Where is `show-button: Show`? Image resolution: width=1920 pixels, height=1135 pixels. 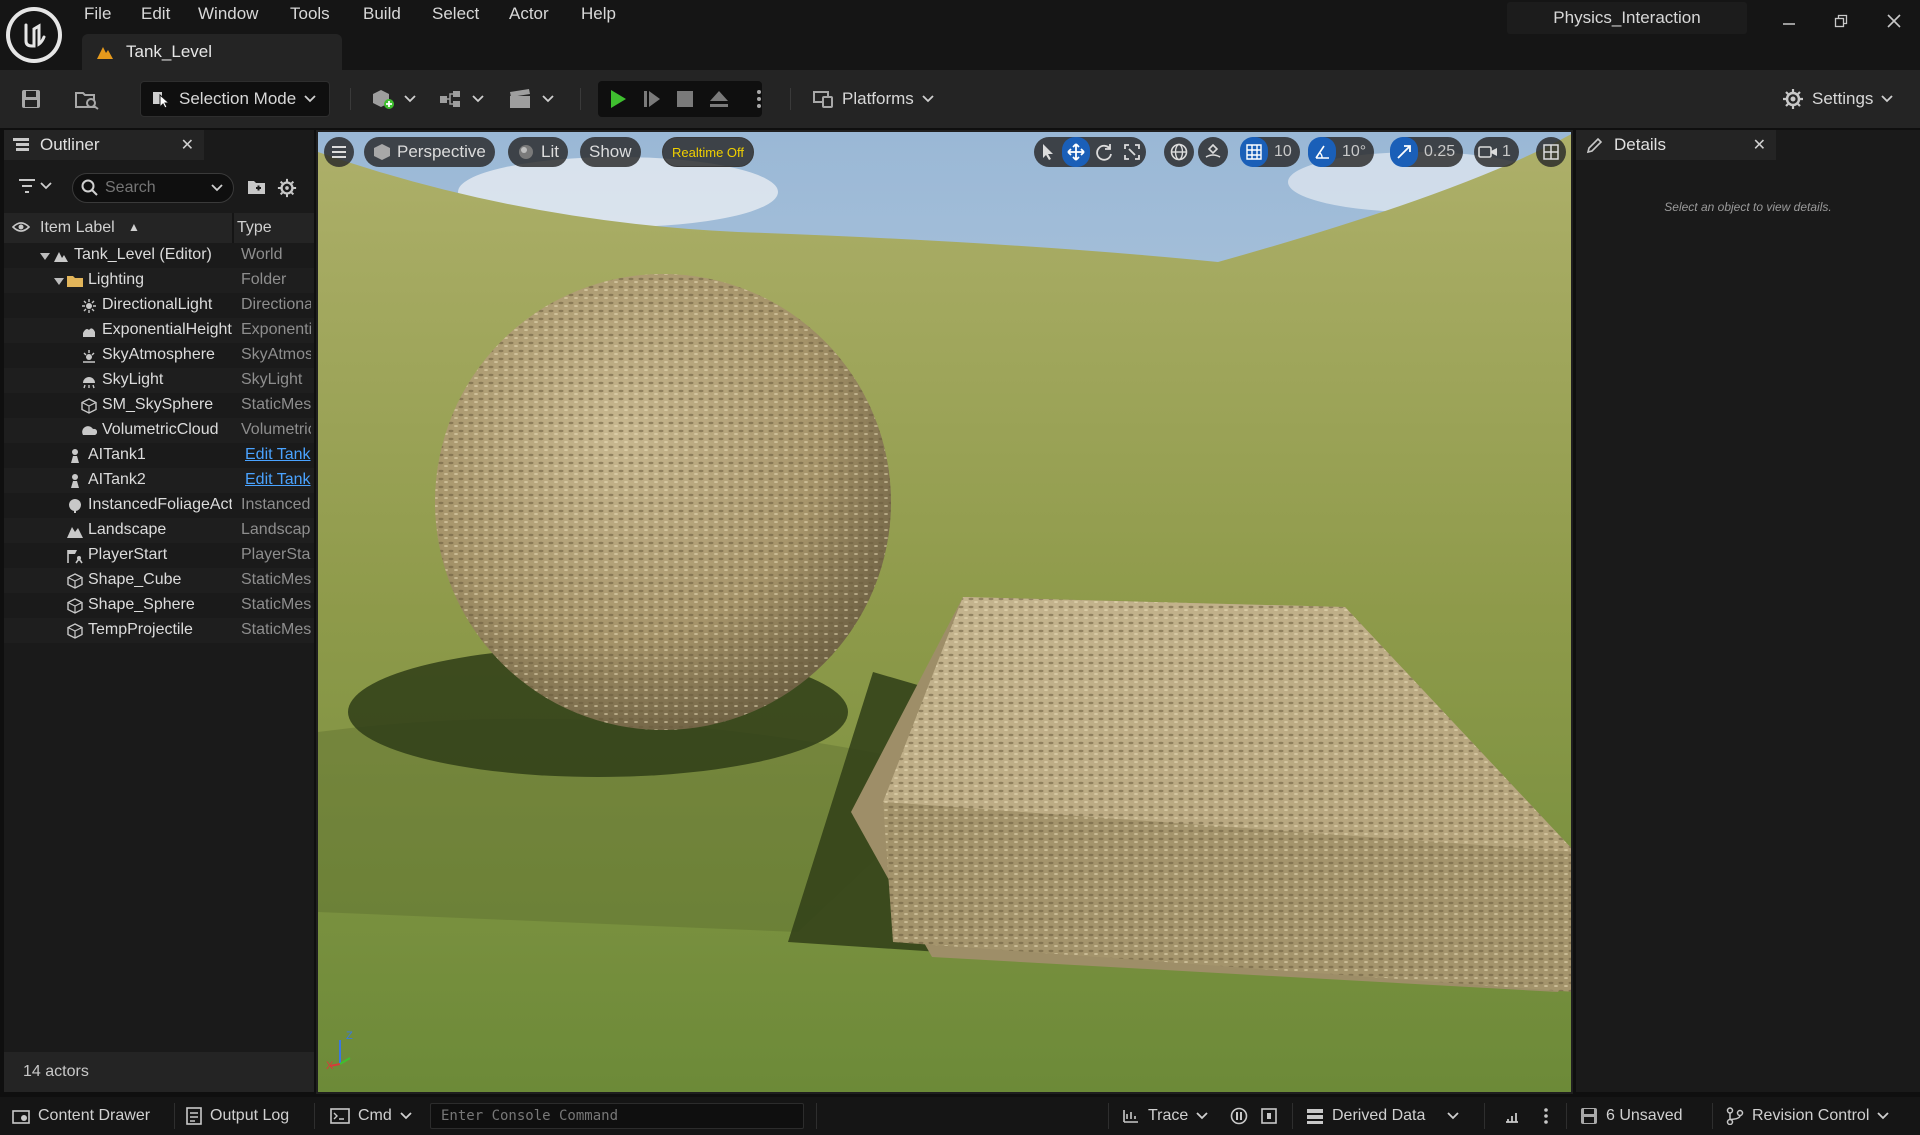 show-button: Show is located at coordinates (610, 152).